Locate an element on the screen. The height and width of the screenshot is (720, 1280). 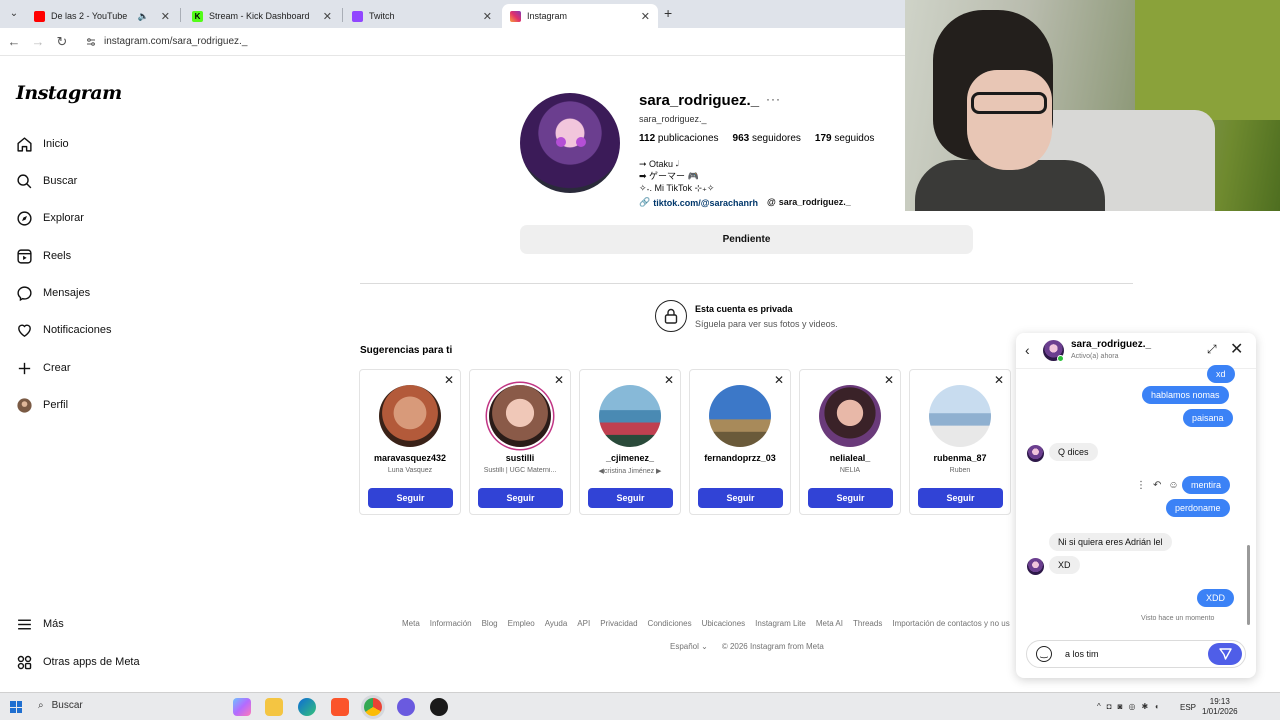
nav-item-mas: Más is located at coordinates (40, 624).